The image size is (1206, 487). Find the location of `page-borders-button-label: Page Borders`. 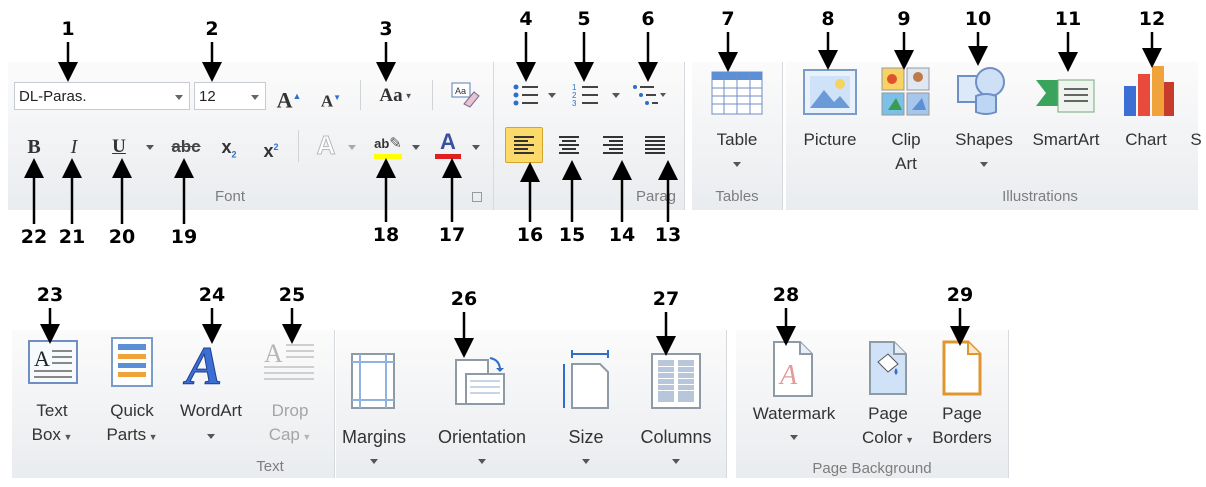

page-borders-button-label: Page Borders is located at coordinates (962, 426).